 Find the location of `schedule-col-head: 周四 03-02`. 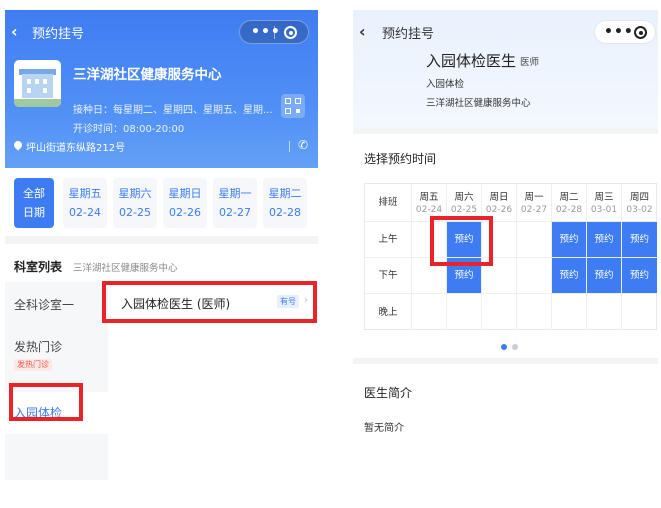

schedule-col-head: 周四 03-02 is located at coordinates (639, 203).